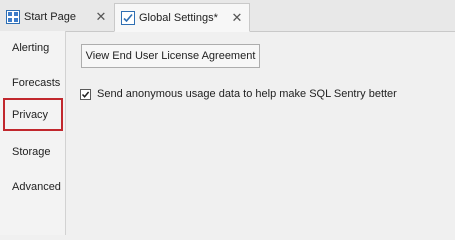  Describe the element at coordinates (36, 186) in the screenshot. I see `sidebar-item-label: Advanced` at that location.